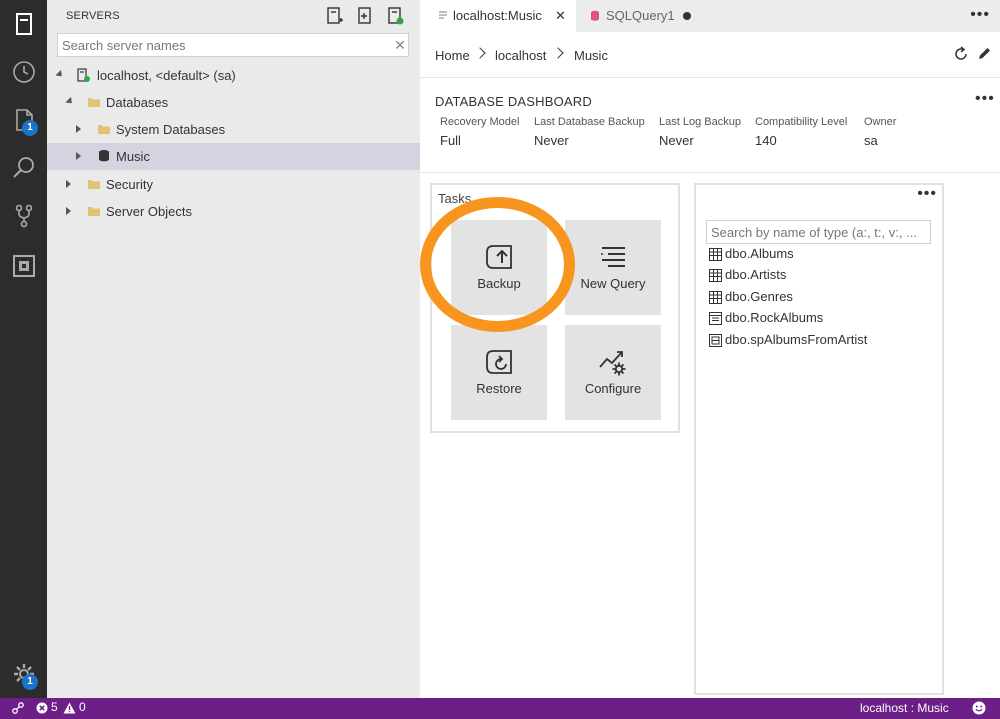  Describe the element at coordinates (23, 349) in the screenshot. I see `activity-bar: 1 1` at that location.